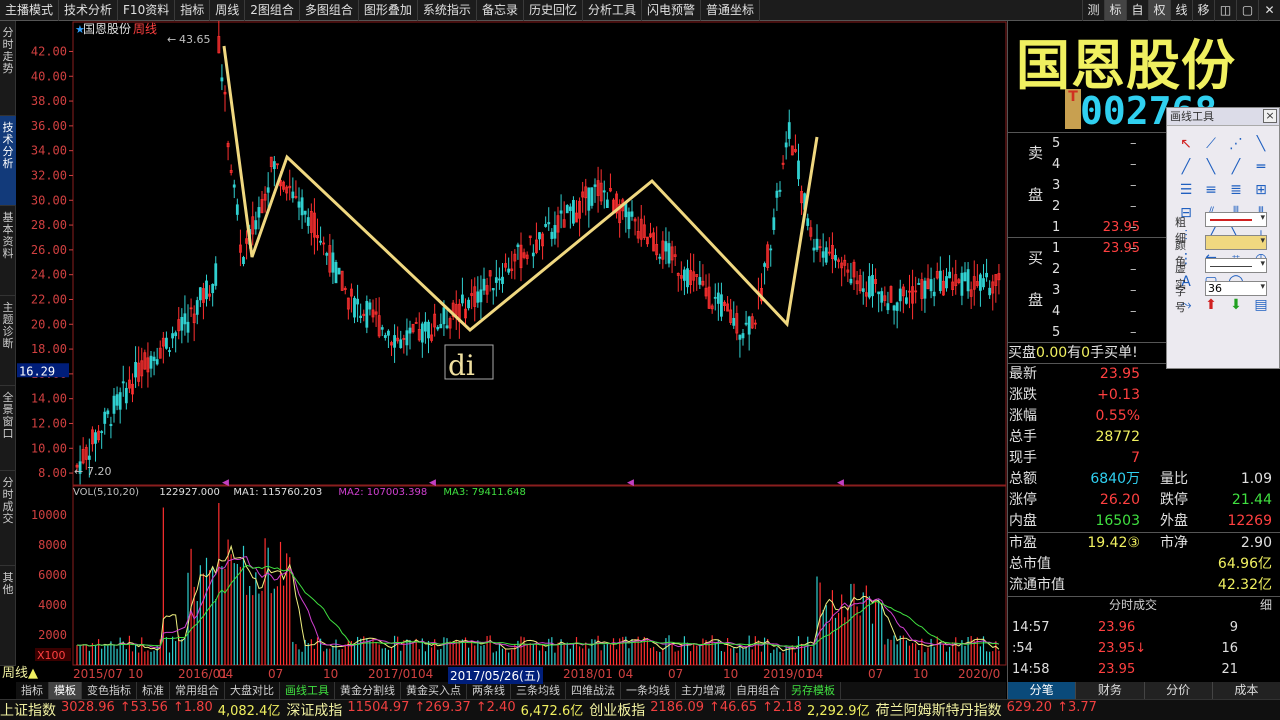 Image resolution: width=1280 pixels, height=720 pixels. I want to click on draw-tool-icon: ≡, so click(1211, 190).